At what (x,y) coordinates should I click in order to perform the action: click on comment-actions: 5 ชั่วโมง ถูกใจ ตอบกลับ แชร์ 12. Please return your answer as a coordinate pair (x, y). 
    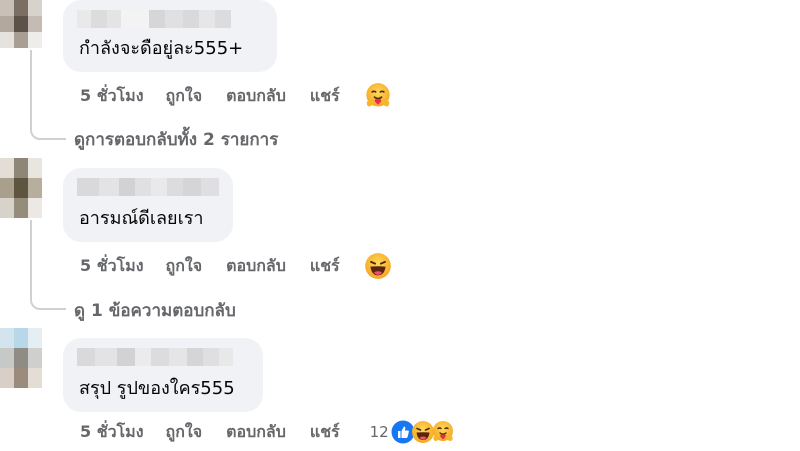
    Looking at the image, I should click on (267, 432).